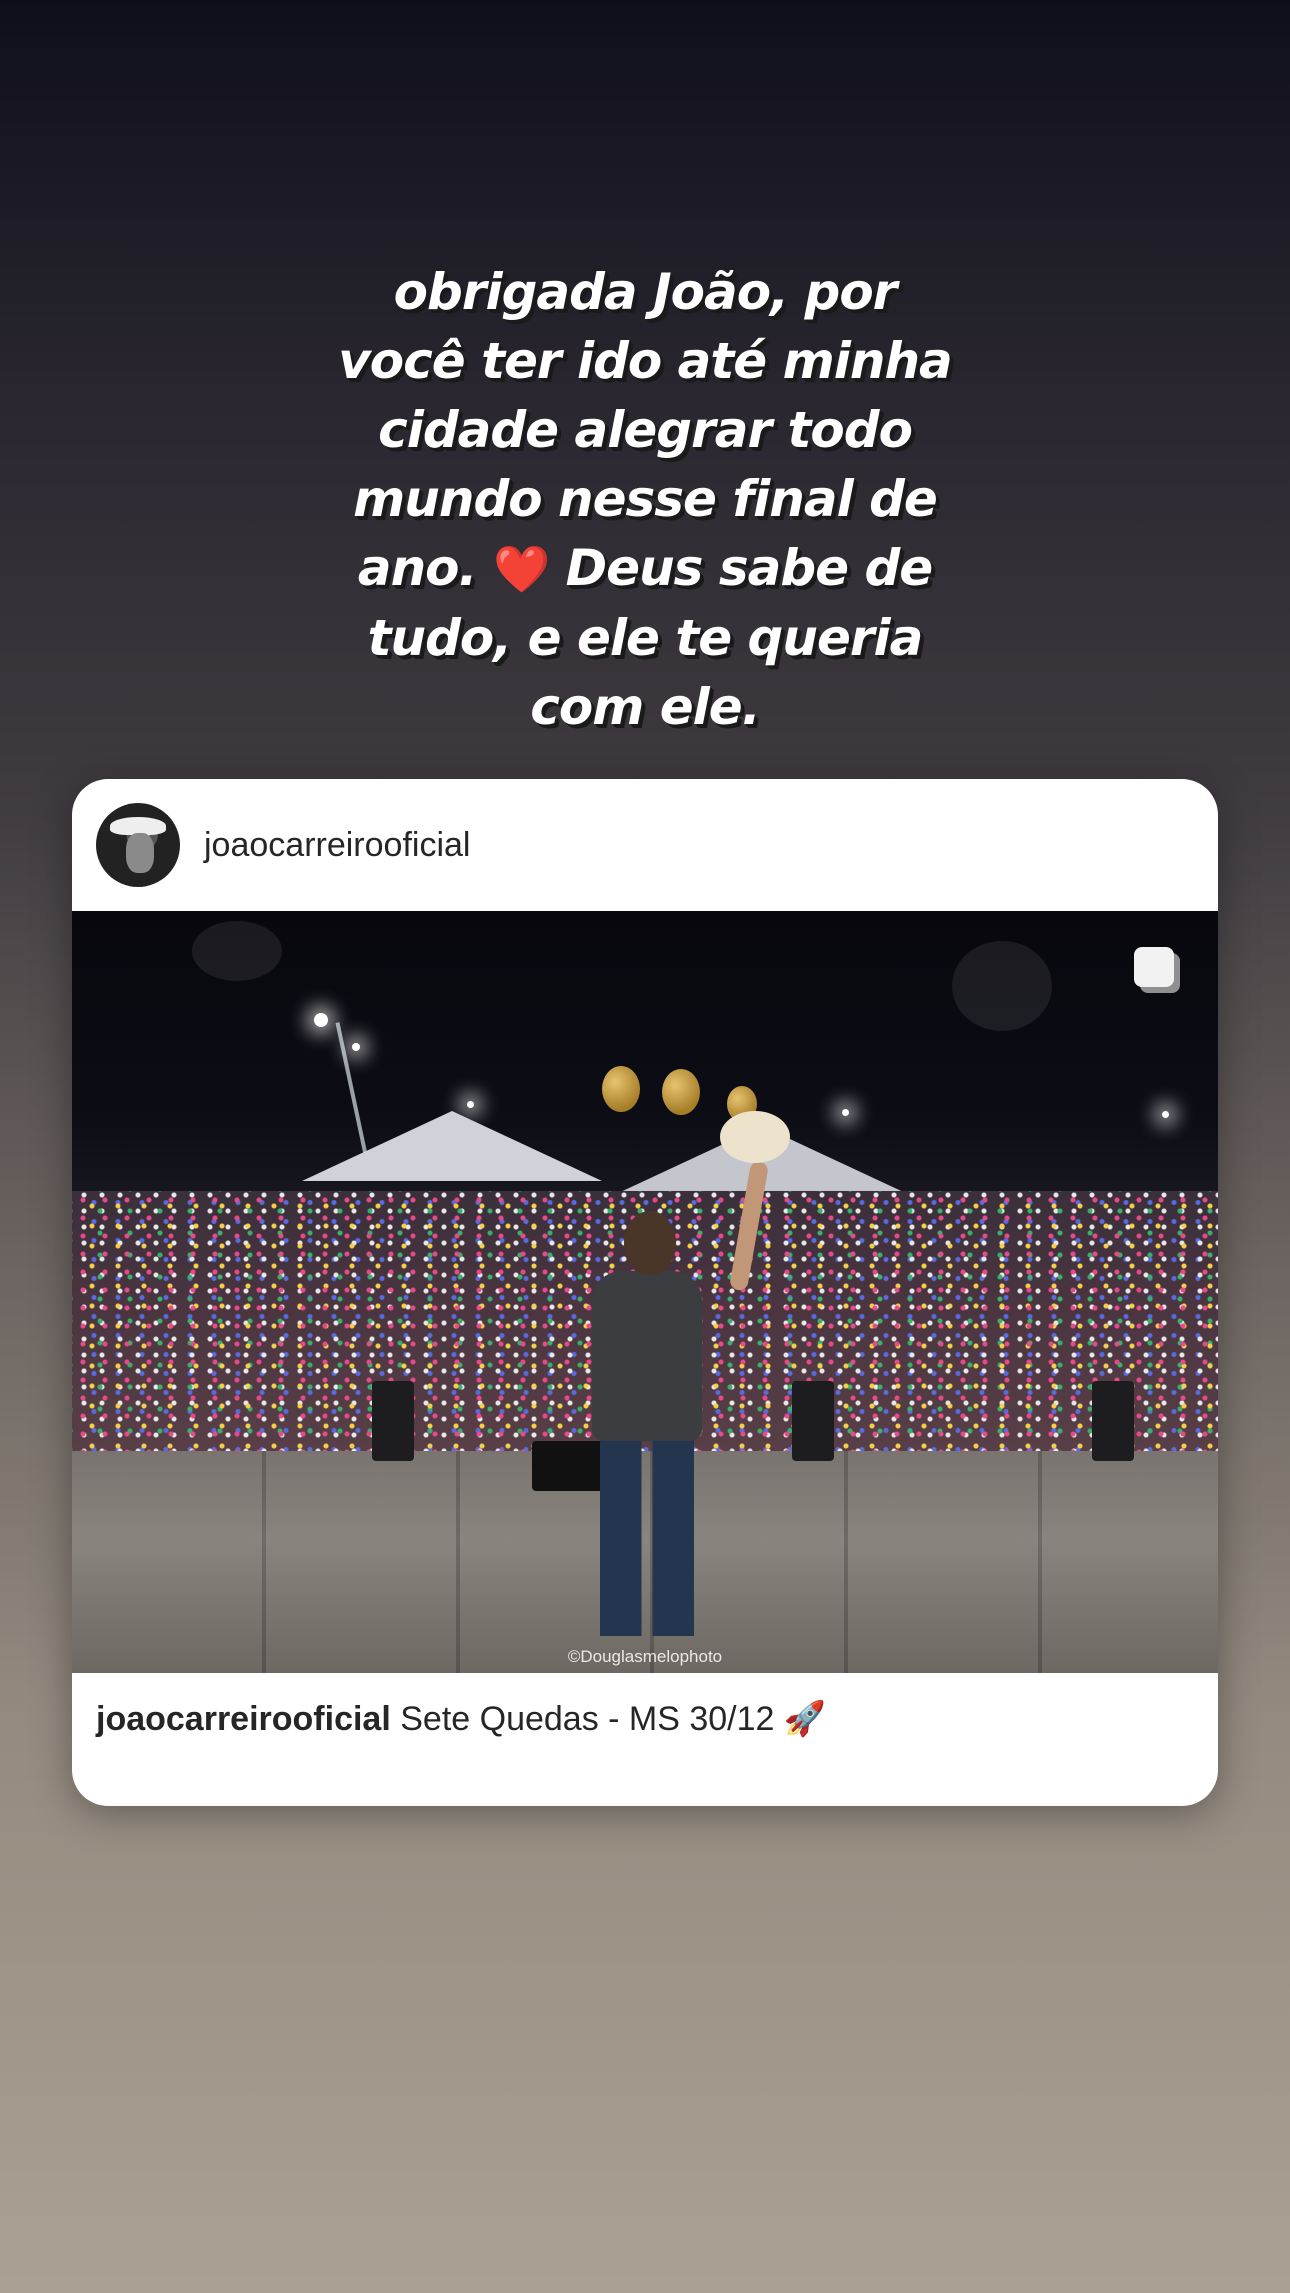 Image resolution: width=1290 pixels, height=2293 pixels. What do you see at coordinates (337, 845) in the screenshot?
I see `post-username: joaocarreirooficial` at bounding box center [337, 845].